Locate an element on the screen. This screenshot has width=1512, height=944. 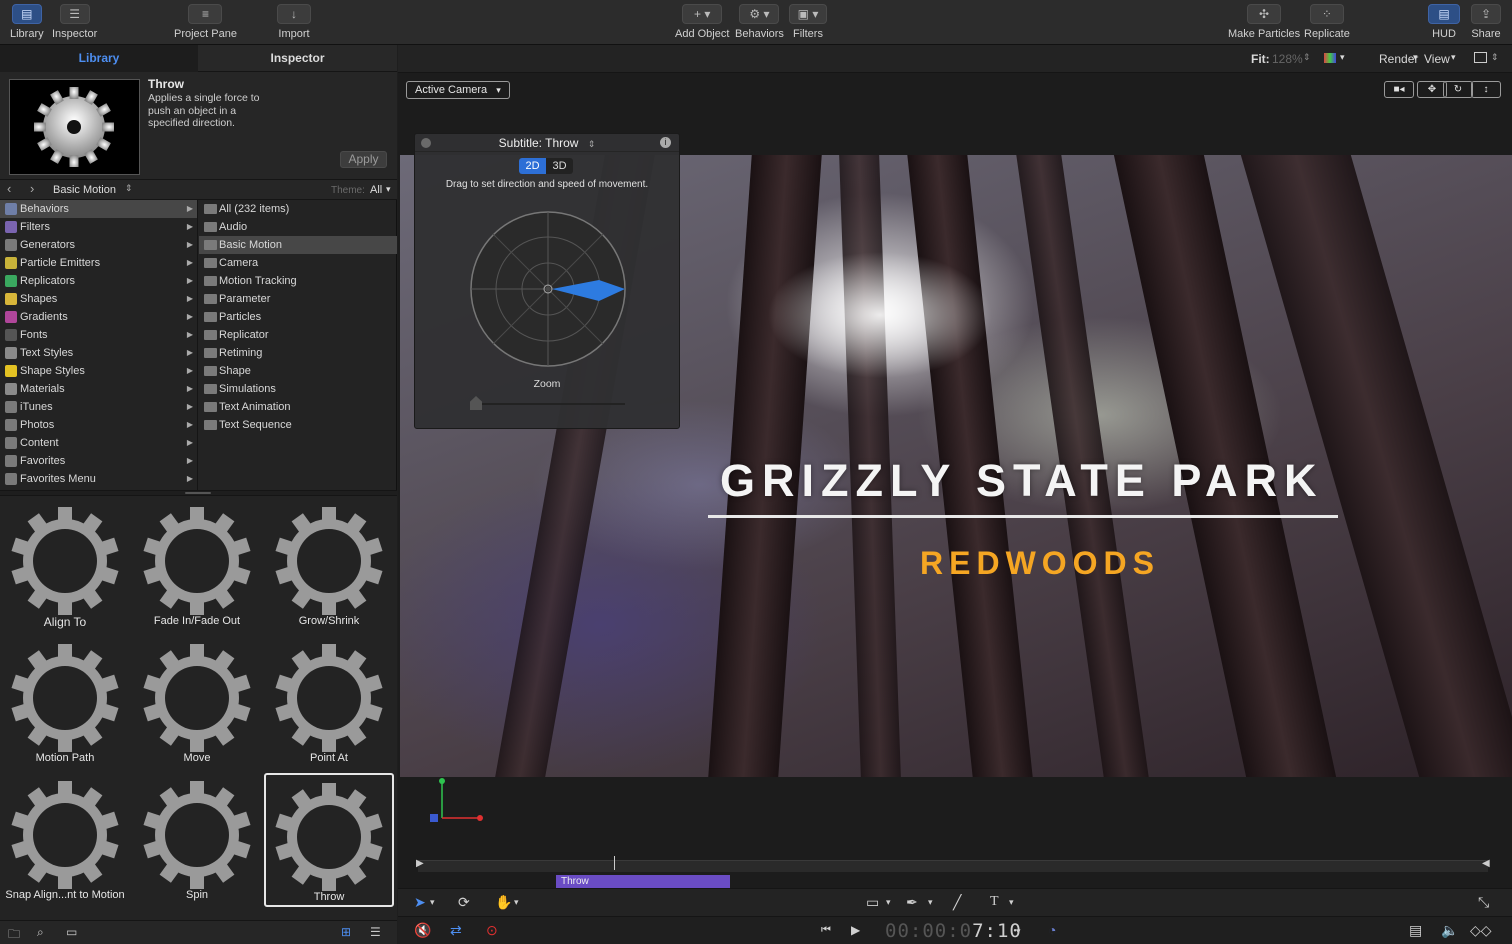
category-item: Gradients ▶ is located at coordinates (98, 317).